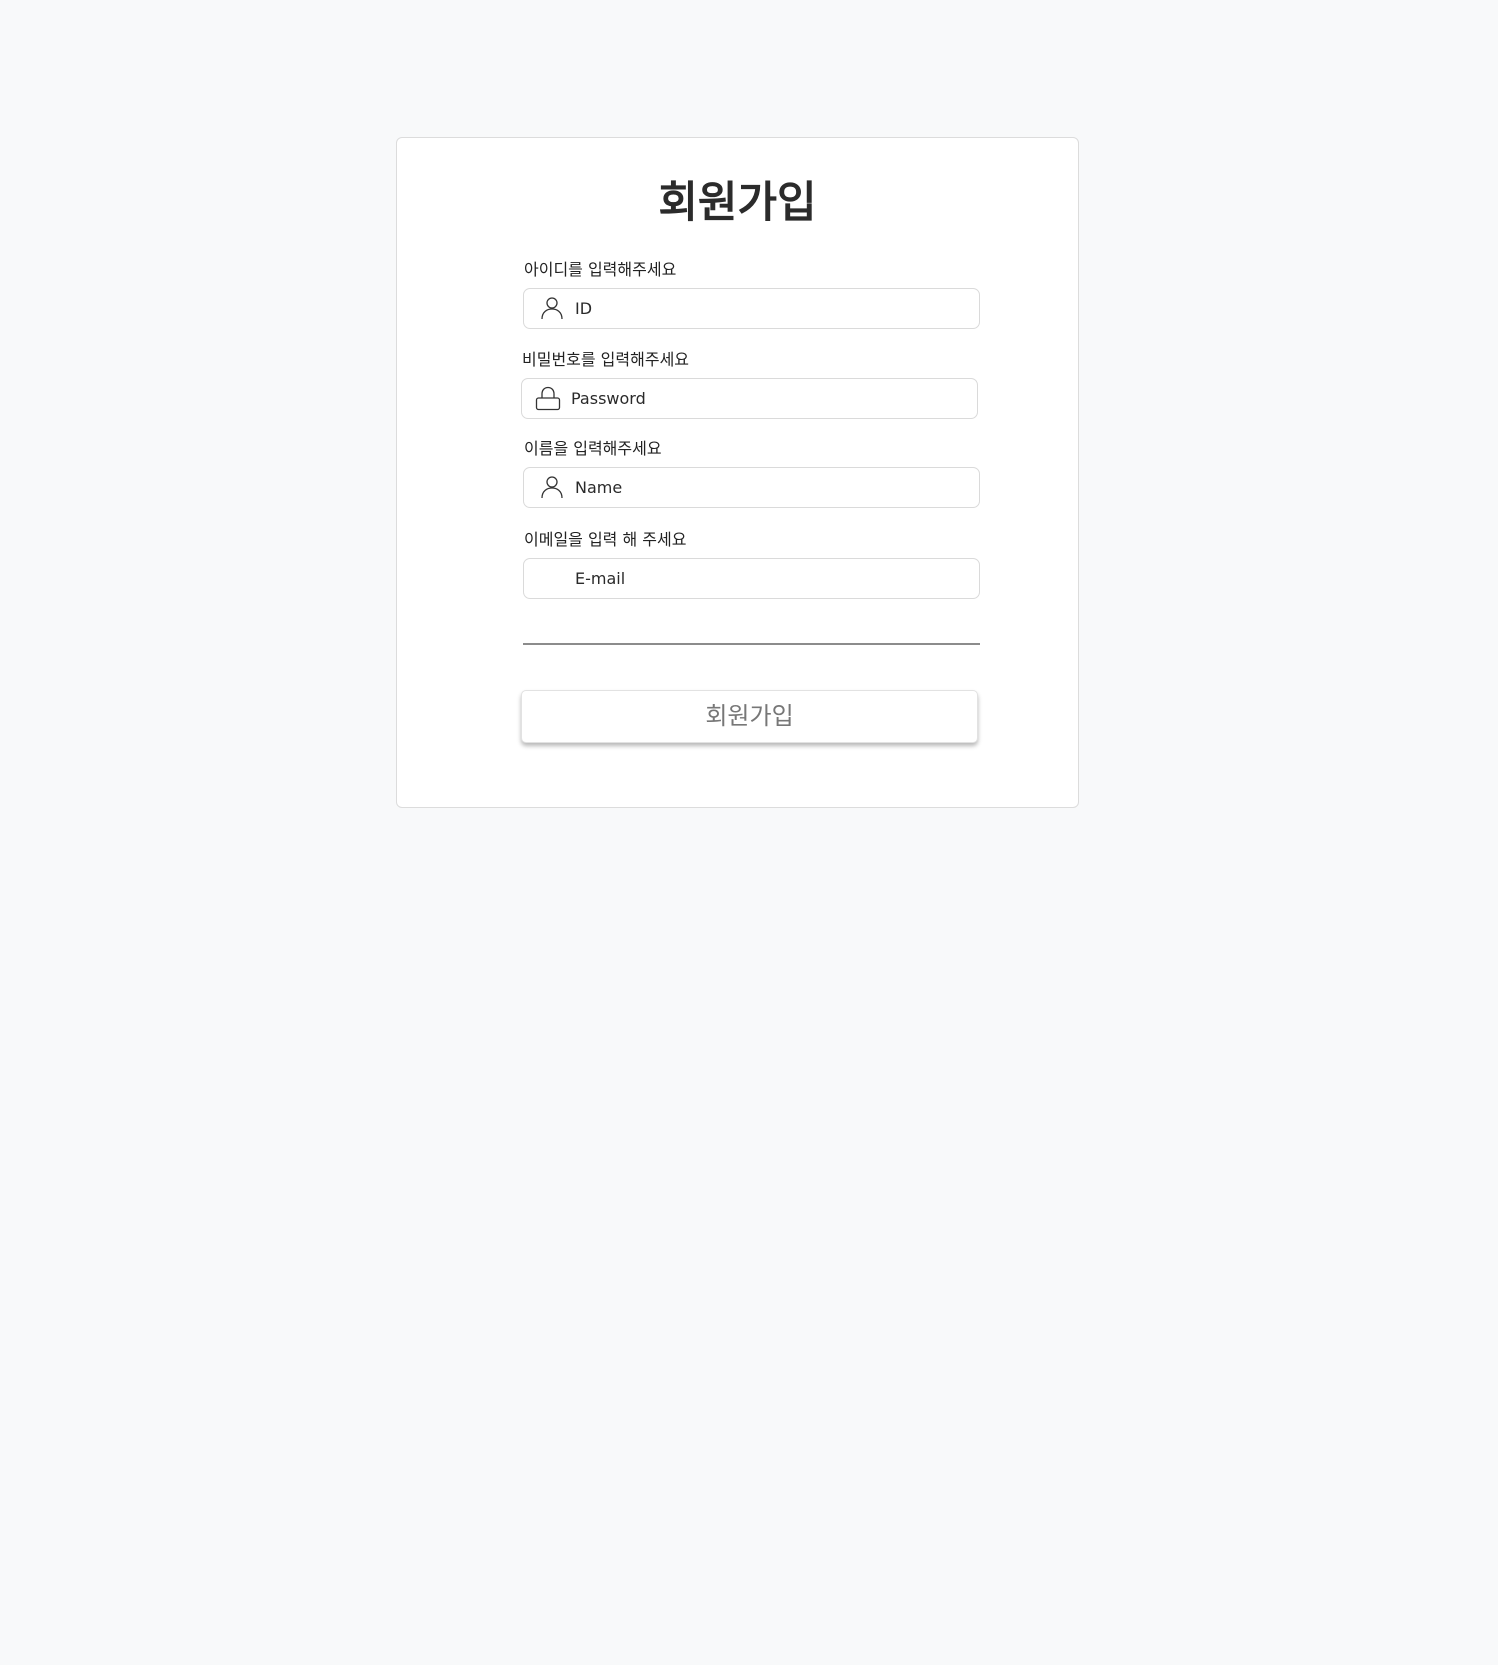  I want to click on name-field, so click(751, 487).